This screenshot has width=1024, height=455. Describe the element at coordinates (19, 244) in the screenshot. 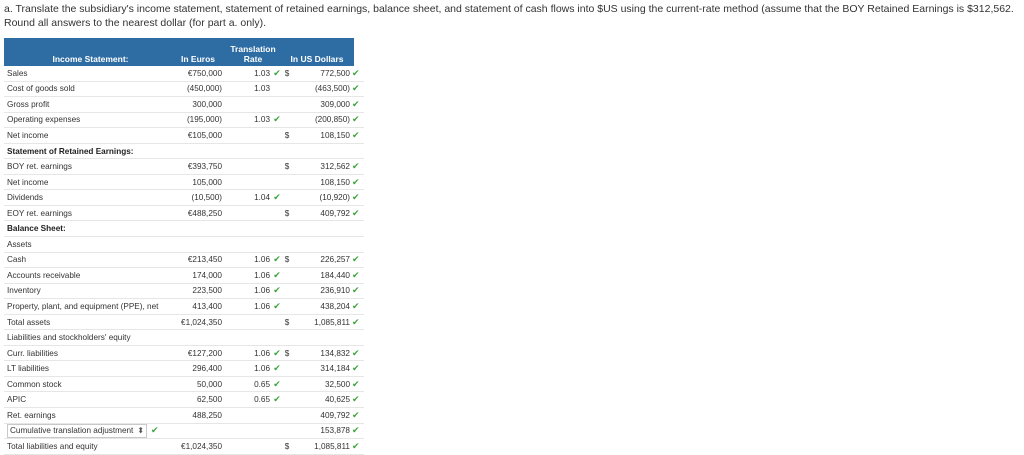

I see `row-label: Assets` at that location.